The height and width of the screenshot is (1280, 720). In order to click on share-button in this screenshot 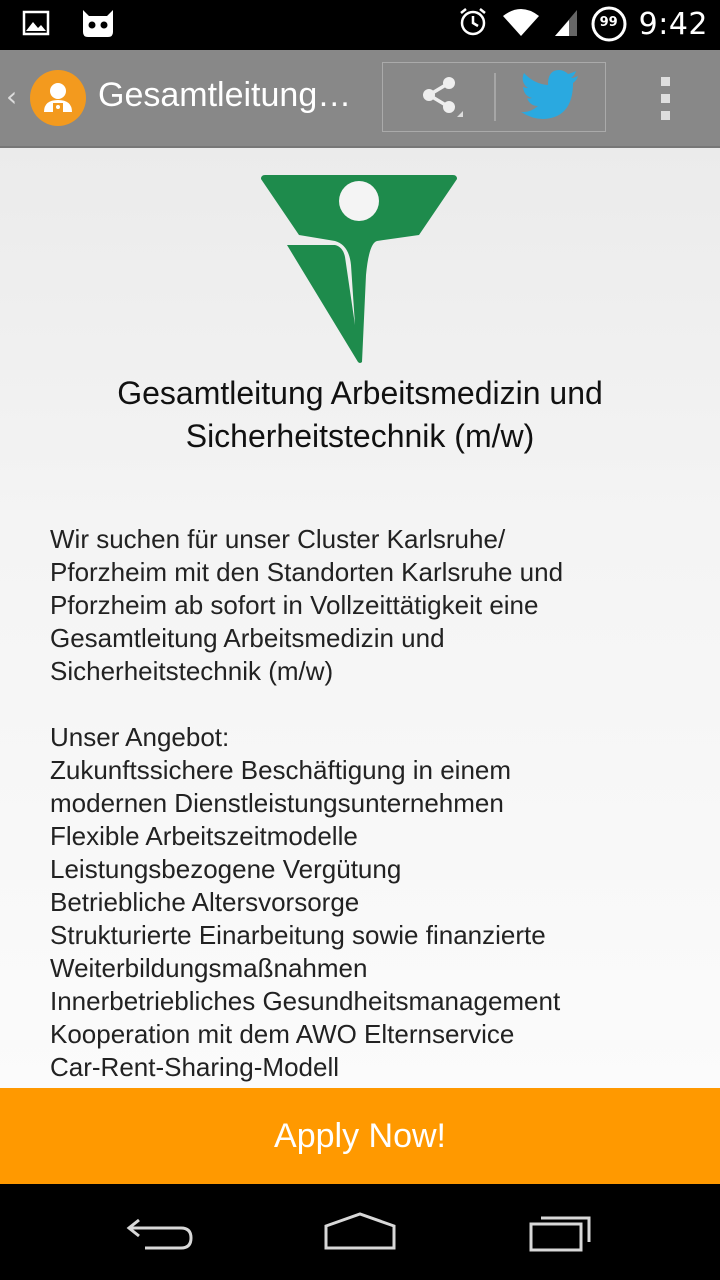, I will do `click(438, 97)`.